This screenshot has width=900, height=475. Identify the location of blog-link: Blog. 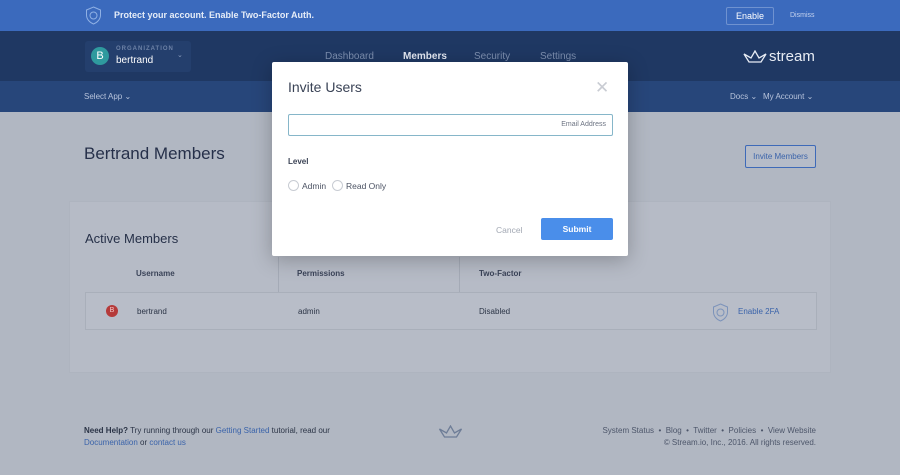
(674, 430).